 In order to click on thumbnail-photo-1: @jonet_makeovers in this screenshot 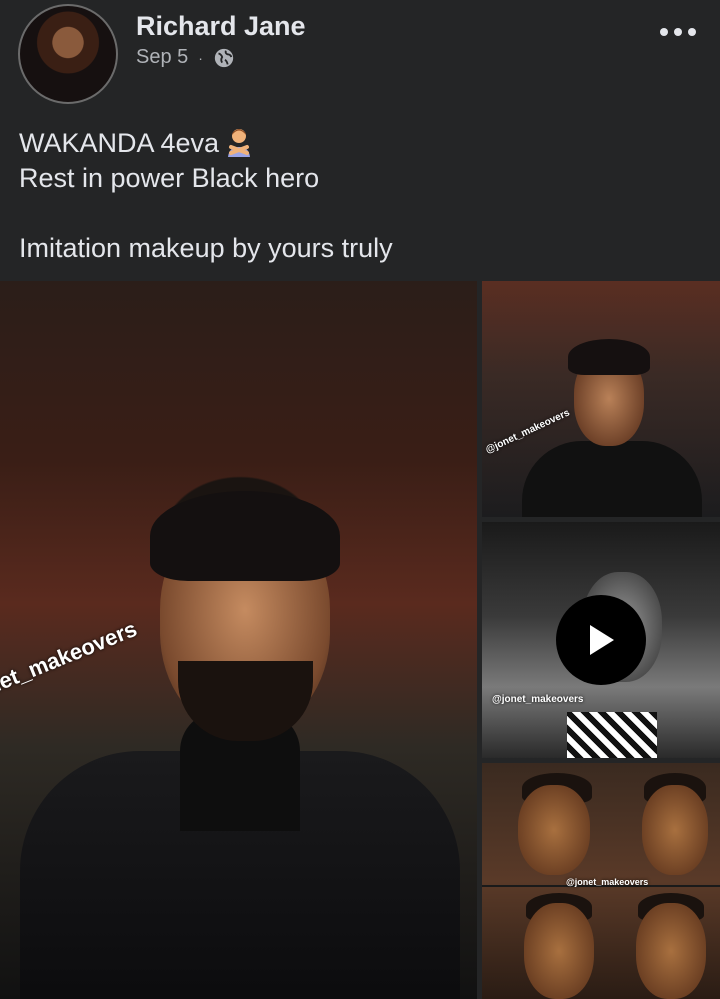, I will do `click(601, 399)`.